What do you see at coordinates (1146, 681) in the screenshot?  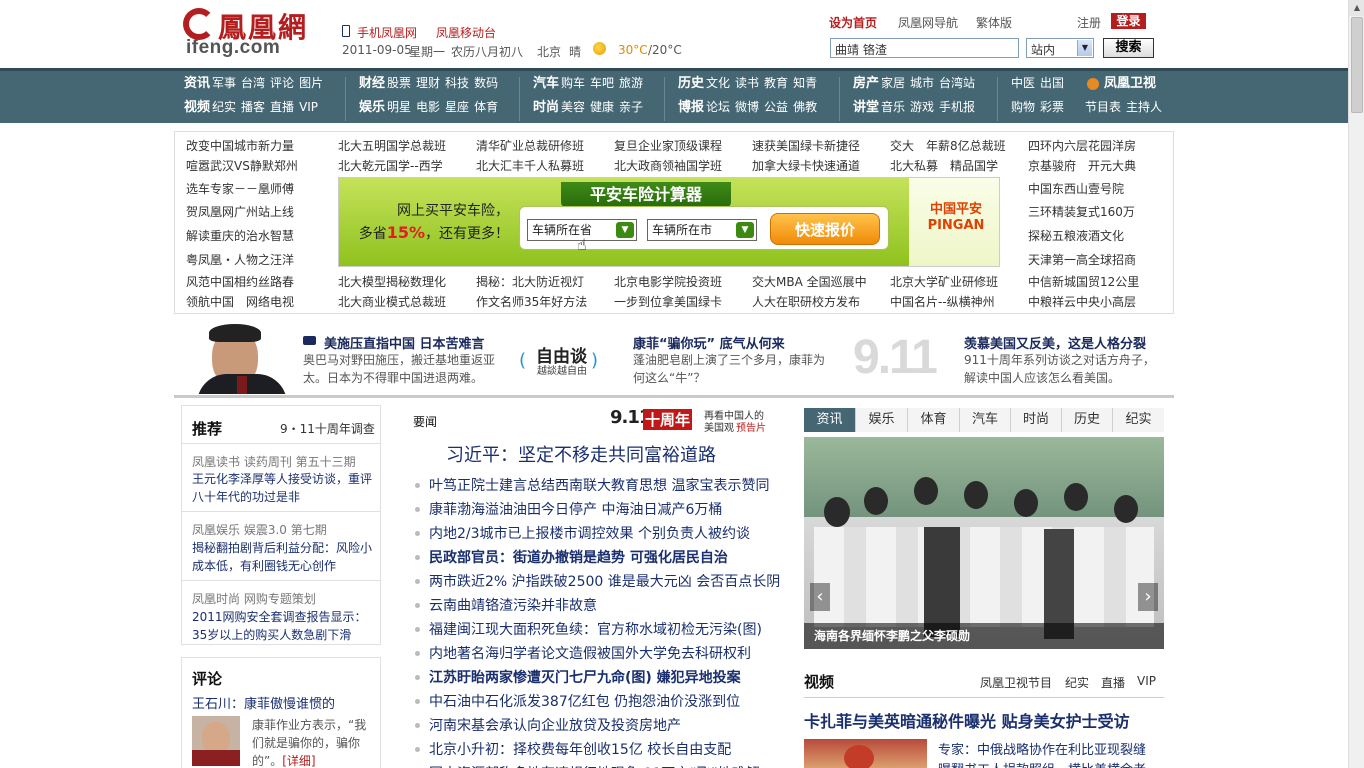 I see `video-link-vip: VIP` at bounding box center [1146, 681].